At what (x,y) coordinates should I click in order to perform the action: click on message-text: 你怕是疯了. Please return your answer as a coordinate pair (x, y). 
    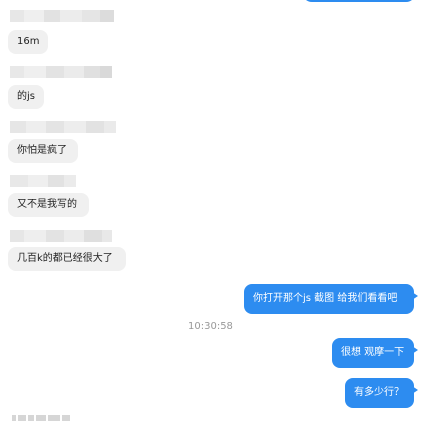
    Looking at the image, I should click on (42, 150).